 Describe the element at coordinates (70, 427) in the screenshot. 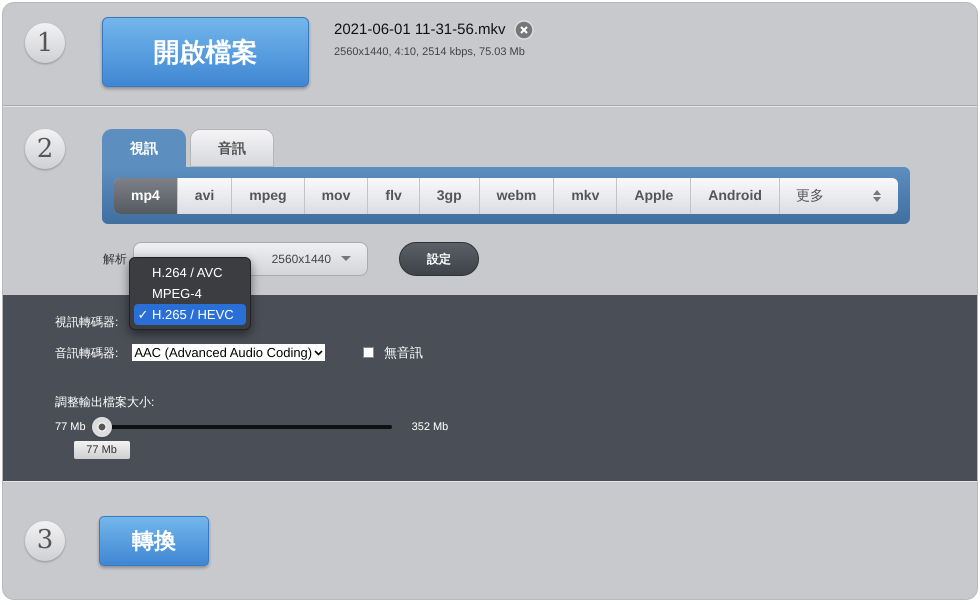

I see `min-size-label: 77 Mb` at that location.